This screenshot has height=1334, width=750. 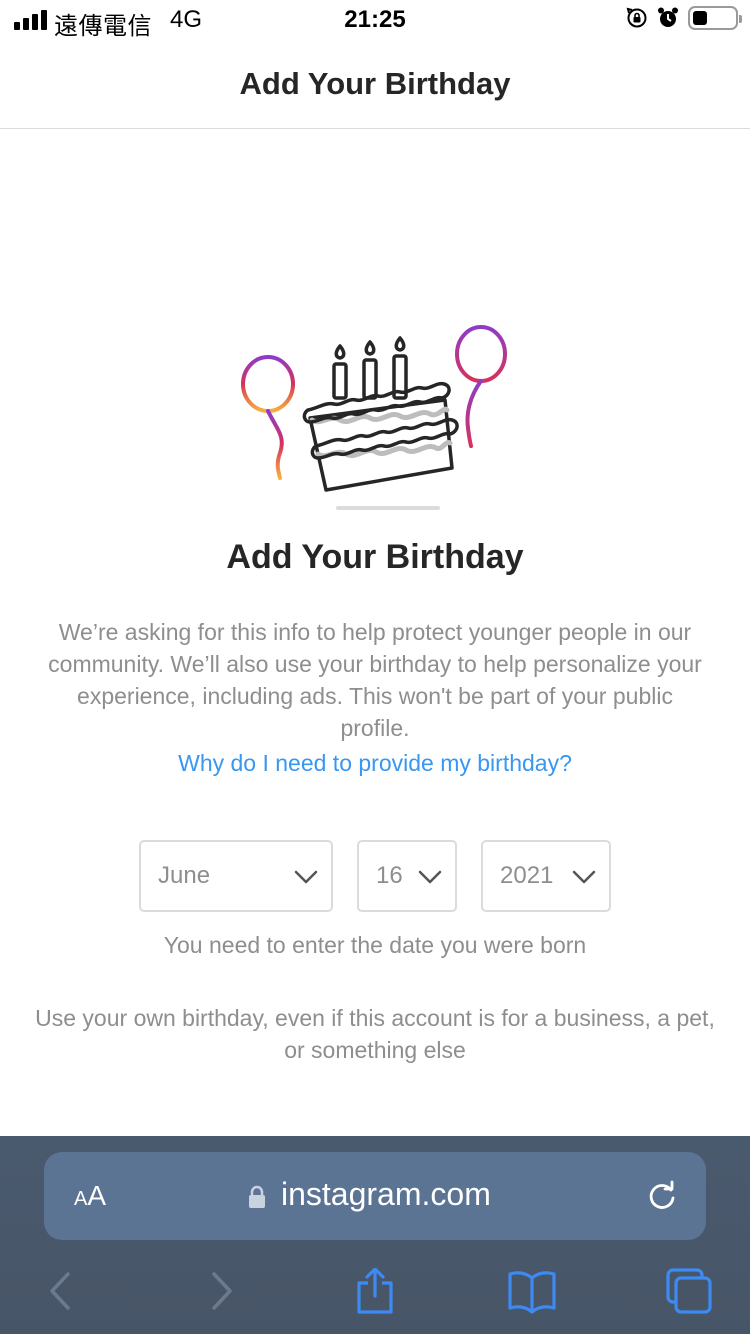 I want to click on status-icons, so click(x=684, y=18).